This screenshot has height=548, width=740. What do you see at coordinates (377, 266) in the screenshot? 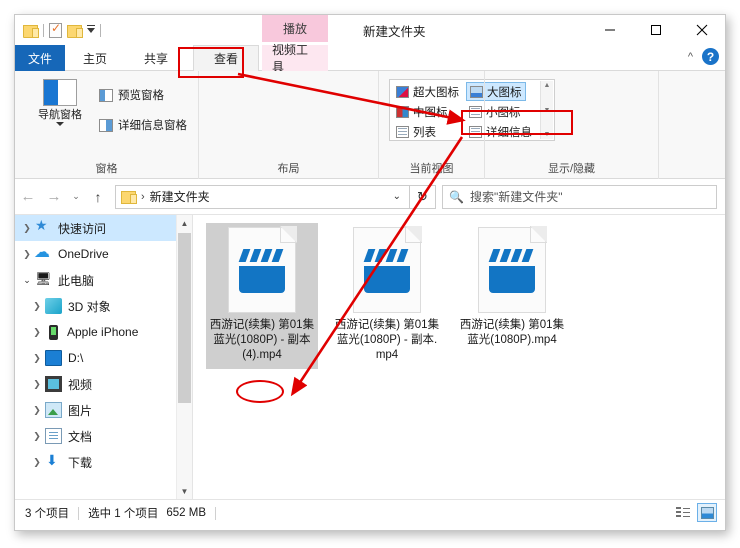
I see `arrow-file-extensions-to-mp4` at bounding box center [377, 266].